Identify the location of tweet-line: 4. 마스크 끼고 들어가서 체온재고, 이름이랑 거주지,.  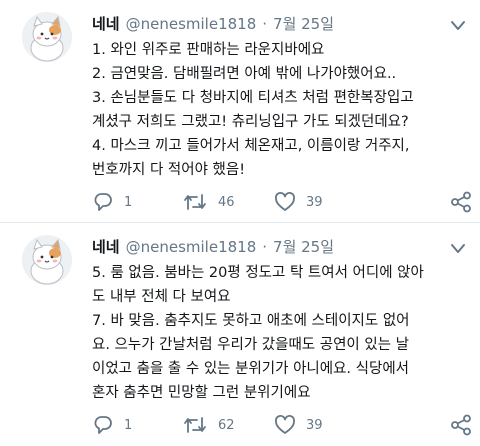
(251, 146).